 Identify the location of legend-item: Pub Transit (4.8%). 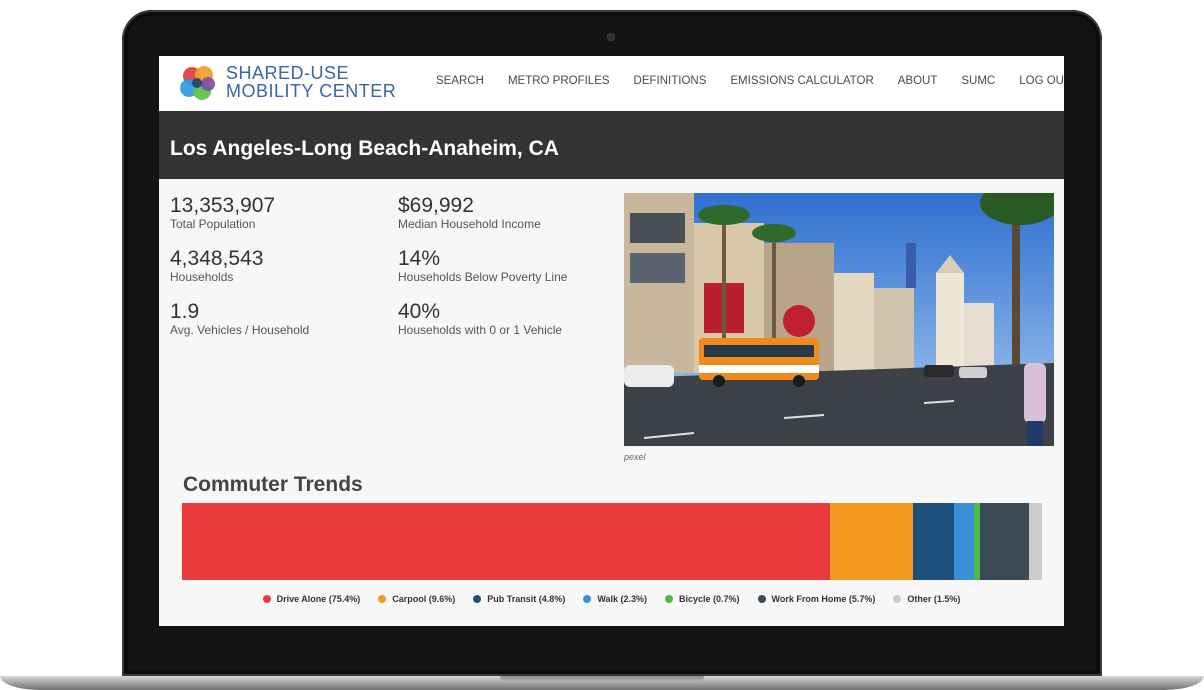
(519, 599).